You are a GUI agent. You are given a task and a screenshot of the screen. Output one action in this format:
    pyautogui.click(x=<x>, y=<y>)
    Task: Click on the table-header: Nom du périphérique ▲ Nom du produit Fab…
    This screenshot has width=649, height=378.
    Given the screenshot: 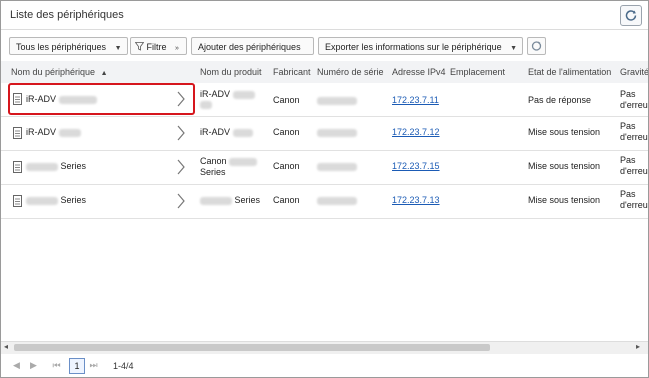 What is the action you would take?
    pyautogui.click(x=324, y=72)
    